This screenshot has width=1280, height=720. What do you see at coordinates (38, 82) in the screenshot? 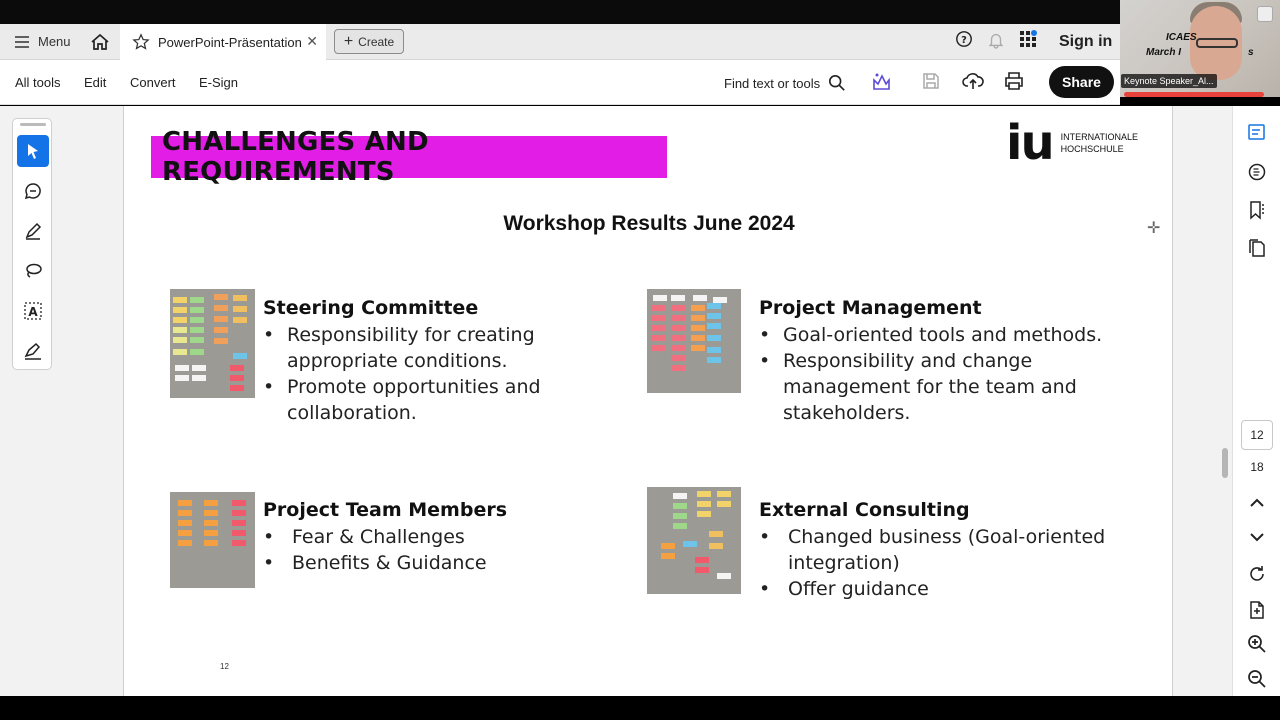
I see `all-tools-menu: All tools` at bounding box center [38, 82].